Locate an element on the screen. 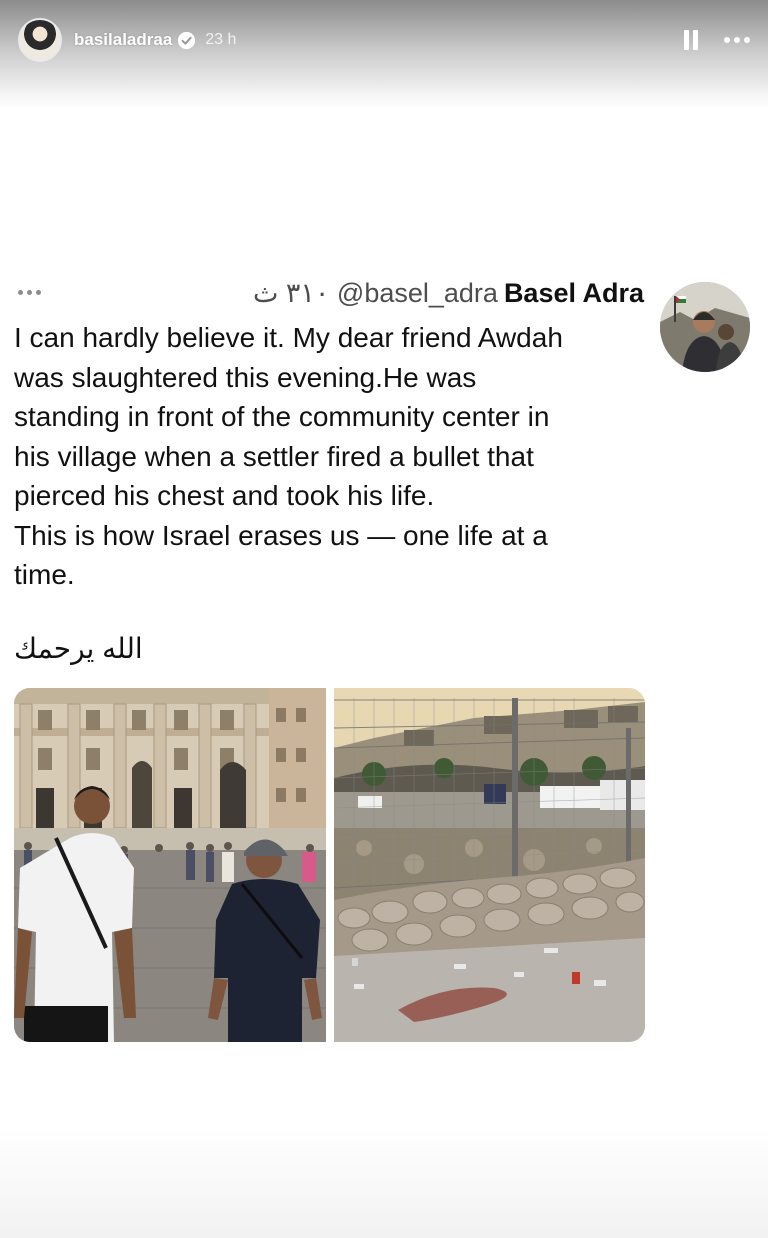 Image resolution: width=768 pixels, height=1238 pixels. tweet-author-avatar is located at coordinates (705, 327).